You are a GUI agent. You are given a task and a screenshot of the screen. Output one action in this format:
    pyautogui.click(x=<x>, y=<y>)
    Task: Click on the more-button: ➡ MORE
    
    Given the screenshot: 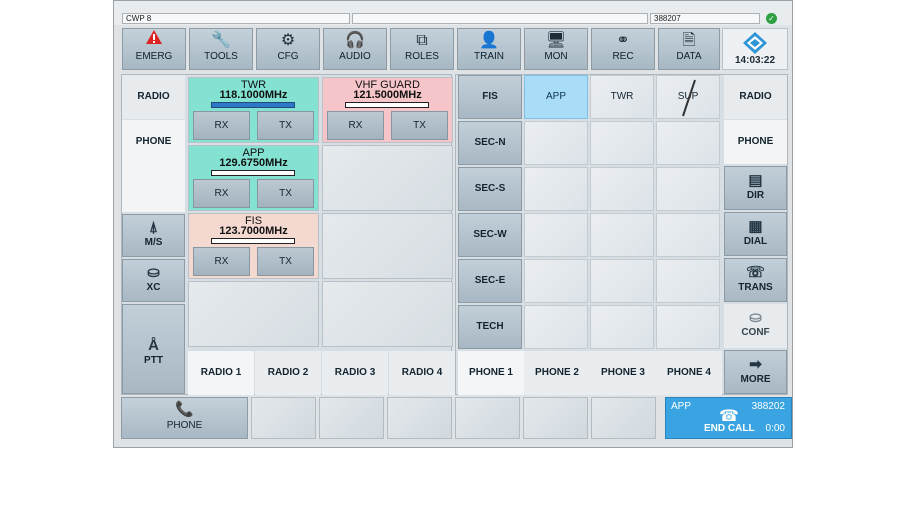 What is the action you would take?
    pyautogui.click(x=755, y=372)
    